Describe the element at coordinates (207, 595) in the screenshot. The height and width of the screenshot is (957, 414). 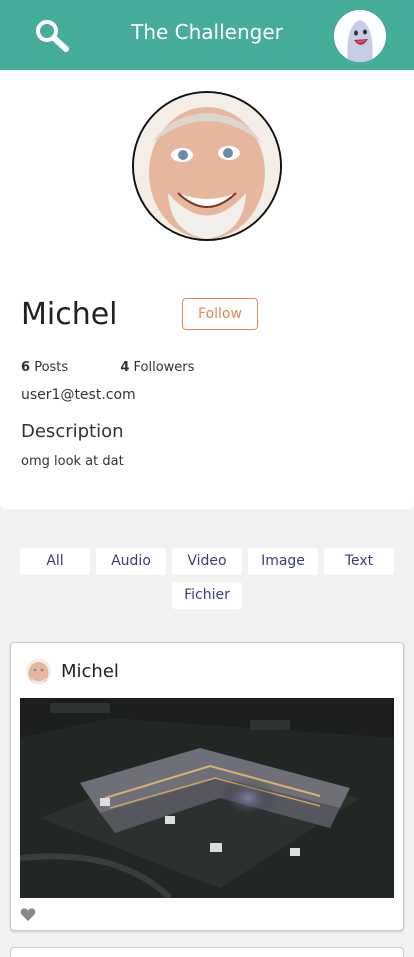
I see `filter-fichier: Fichier` at that location.